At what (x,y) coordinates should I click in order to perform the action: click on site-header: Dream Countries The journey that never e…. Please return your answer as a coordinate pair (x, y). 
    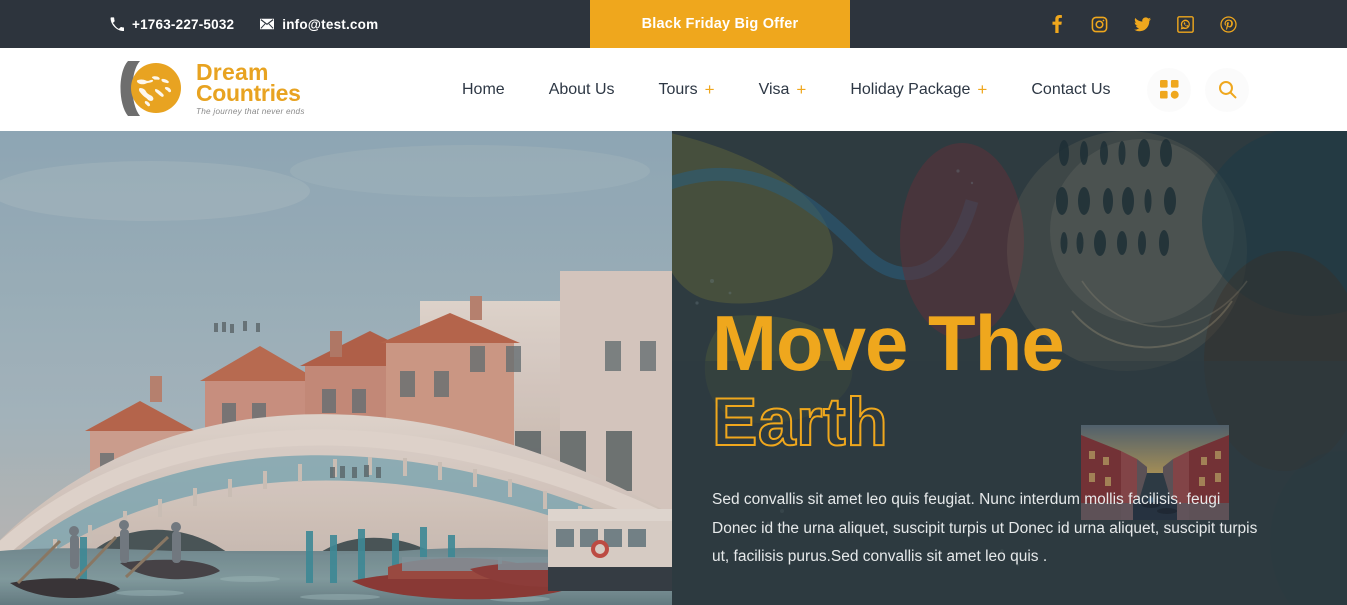
    Looking at the image, I should click on (673, 89).